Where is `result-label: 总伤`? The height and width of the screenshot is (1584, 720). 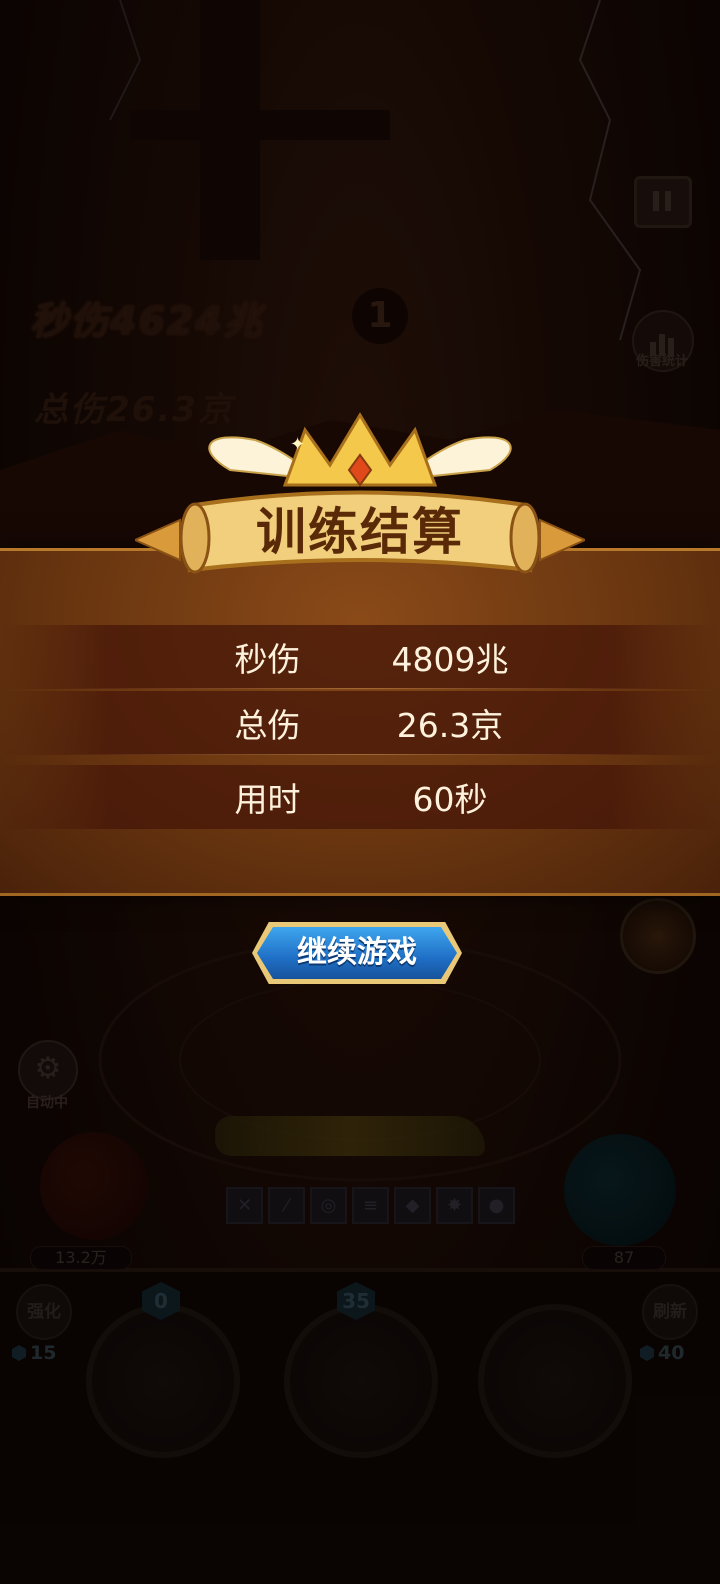 result-label: 总伤 is located at coordinates (267, 725).